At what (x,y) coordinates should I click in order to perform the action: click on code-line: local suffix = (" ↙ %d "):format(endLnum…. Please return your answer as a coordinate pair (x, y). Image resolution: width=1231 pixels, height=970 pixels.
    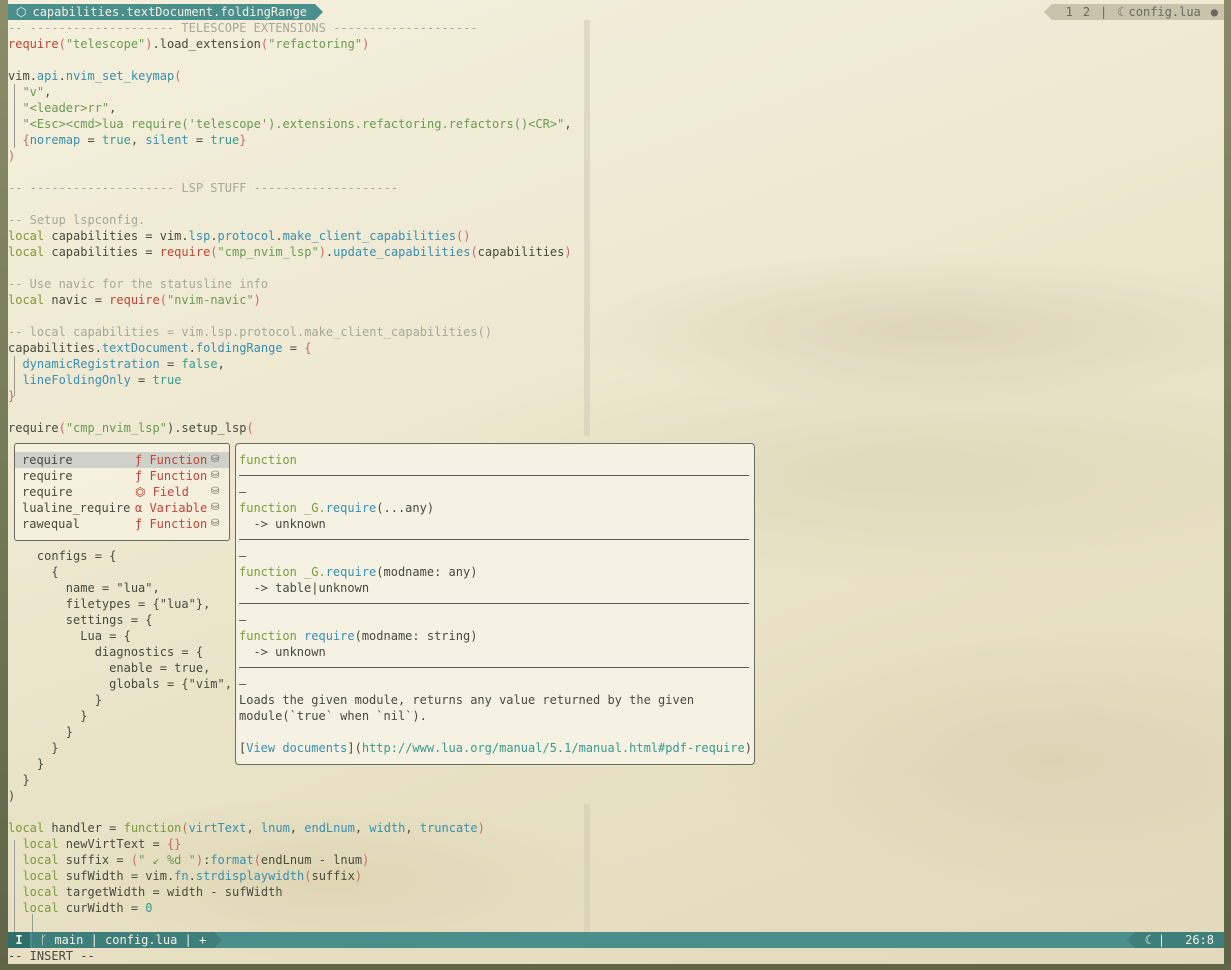
    Looking at the image, I should click on (188, 860).